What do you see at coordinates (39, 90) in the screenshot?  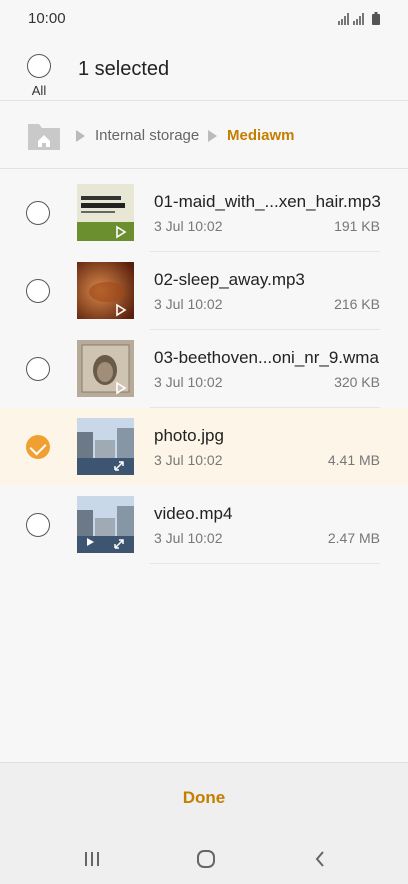 I see `select-all-label: All` at bounding box center [39, 90].